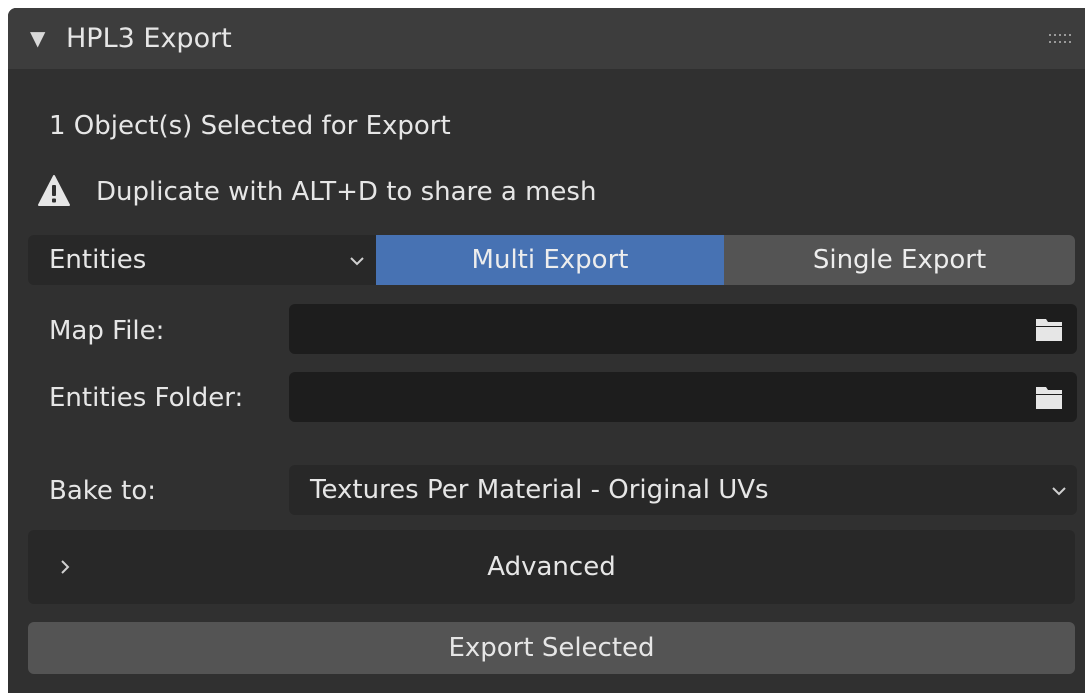  Describe the element at coordinates (146, 398) in the screenshot. I see `entities-folder-label: Entities Folder:` at that location.